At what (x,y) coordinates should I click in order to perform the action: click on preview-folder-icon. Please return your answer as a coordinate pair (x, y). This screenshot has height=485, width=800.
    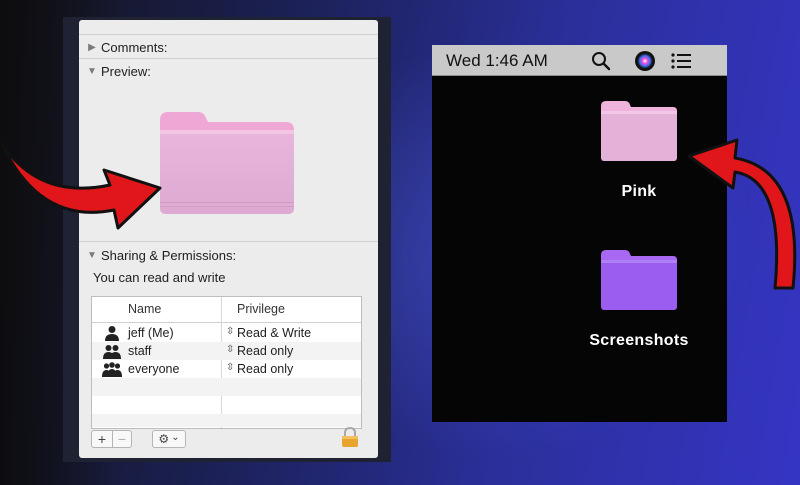
    Looking at the image, I should click on (227, 163).